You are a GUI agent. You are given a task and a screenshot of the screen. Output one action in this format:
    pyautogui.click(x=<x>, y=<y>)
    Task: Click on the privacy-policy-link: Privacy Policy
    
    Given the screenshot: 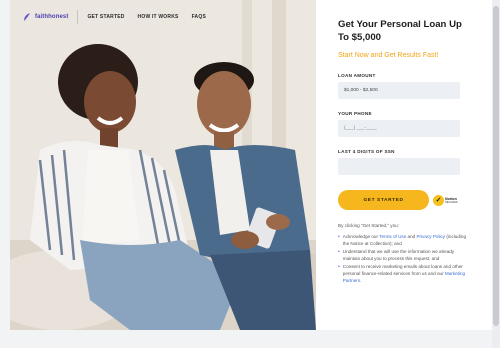 What is the action you would take?
    pyautogui.click(x=430, y=236)
    